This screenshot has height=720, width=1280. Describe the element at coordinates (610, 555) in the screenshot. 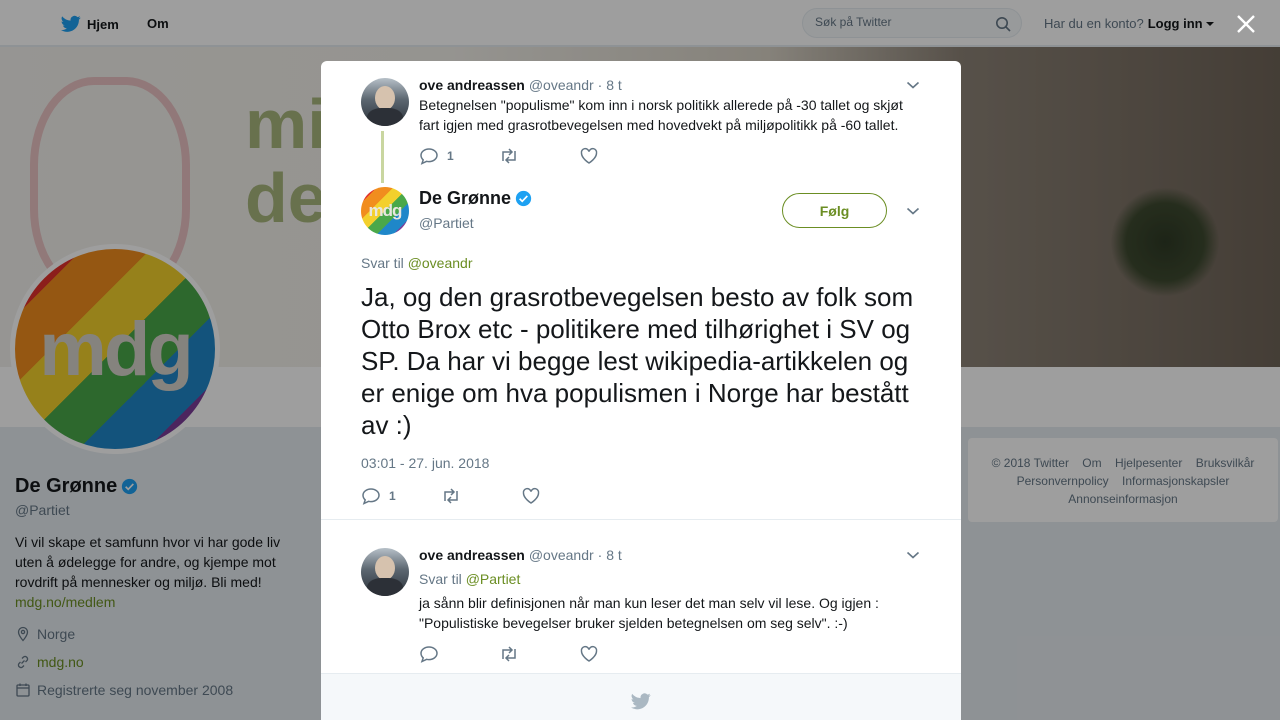

I see `reply-tweet-time: · 8 t` at that location.